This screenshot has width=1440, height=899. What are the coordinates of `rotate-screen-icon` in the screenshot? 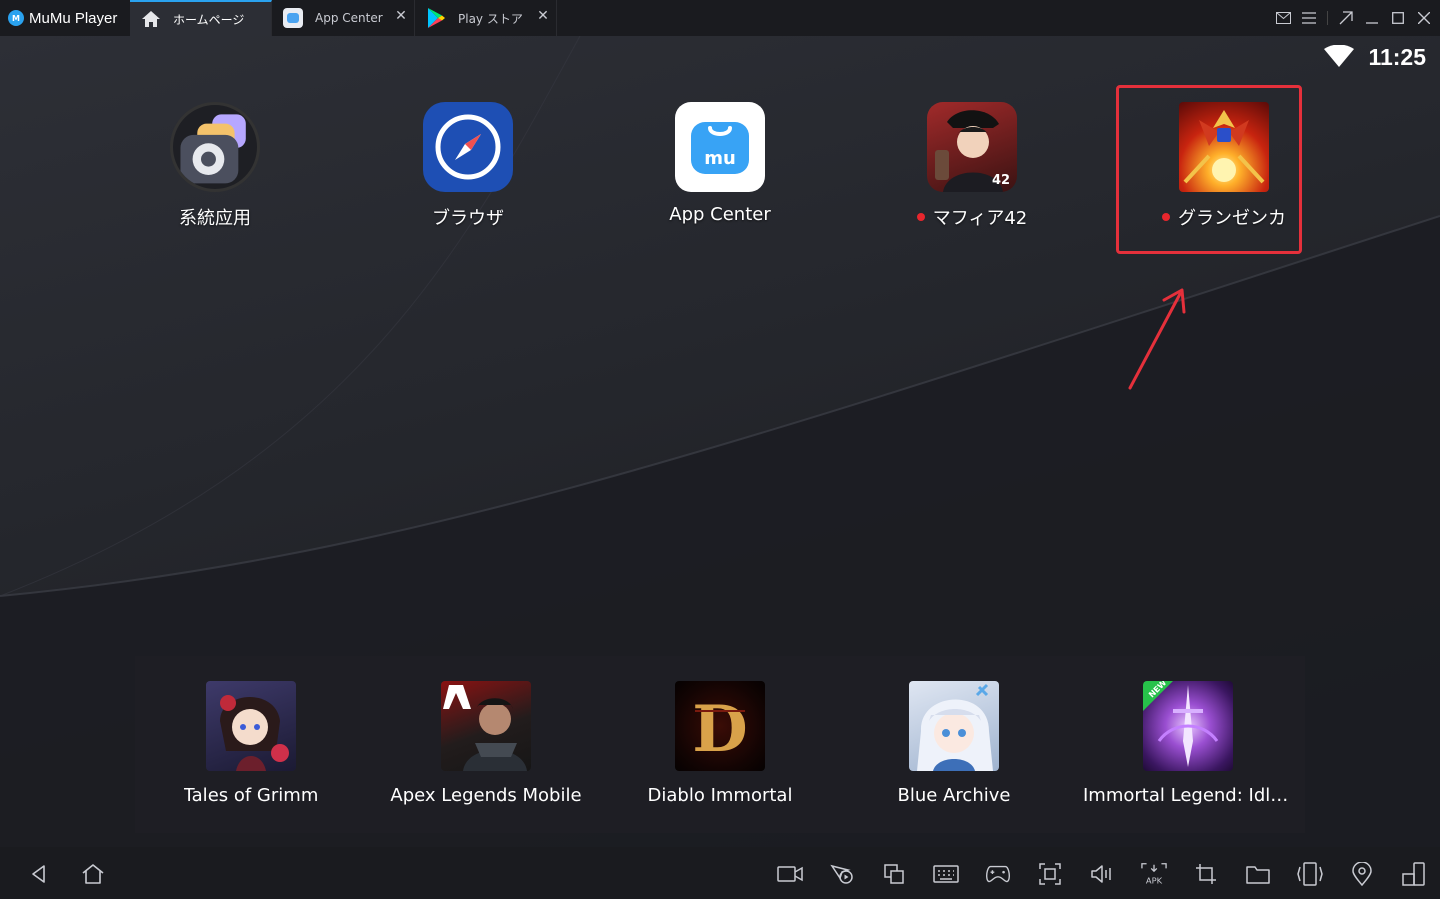 It's located at (1414, 874).